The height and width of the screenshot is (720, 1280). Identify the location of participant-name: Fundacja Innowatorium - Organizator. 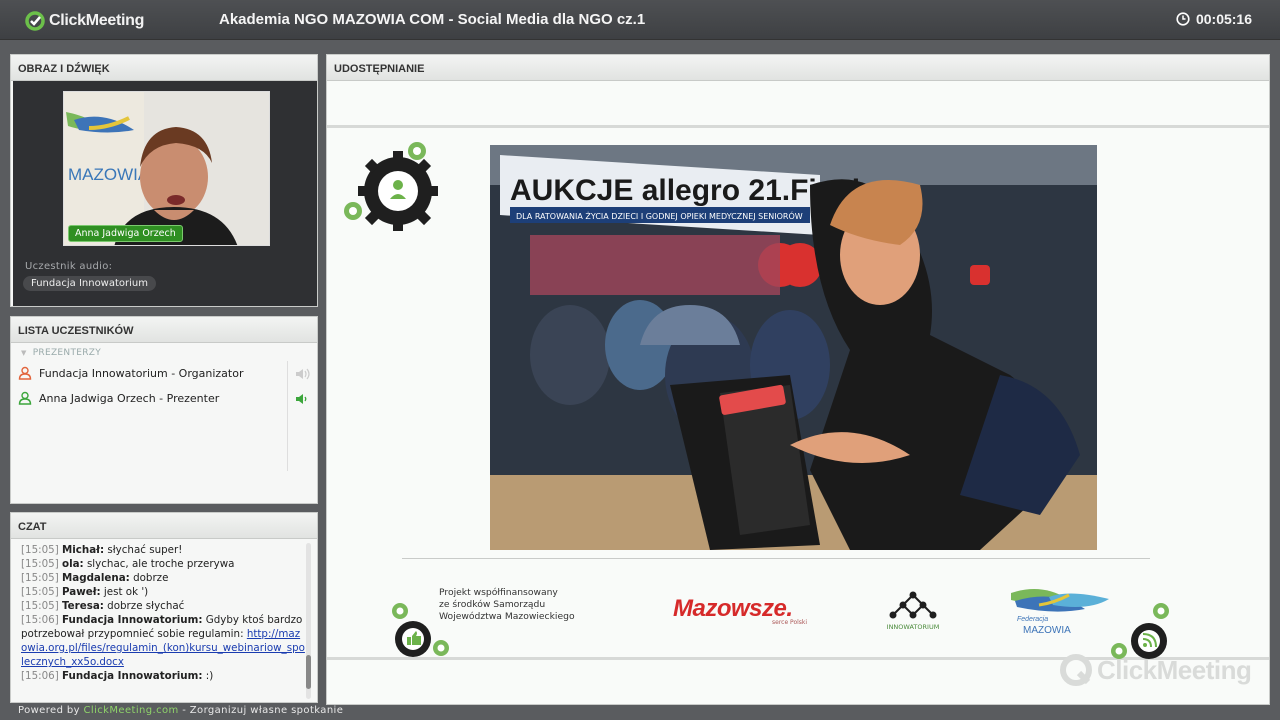
(141, 373).